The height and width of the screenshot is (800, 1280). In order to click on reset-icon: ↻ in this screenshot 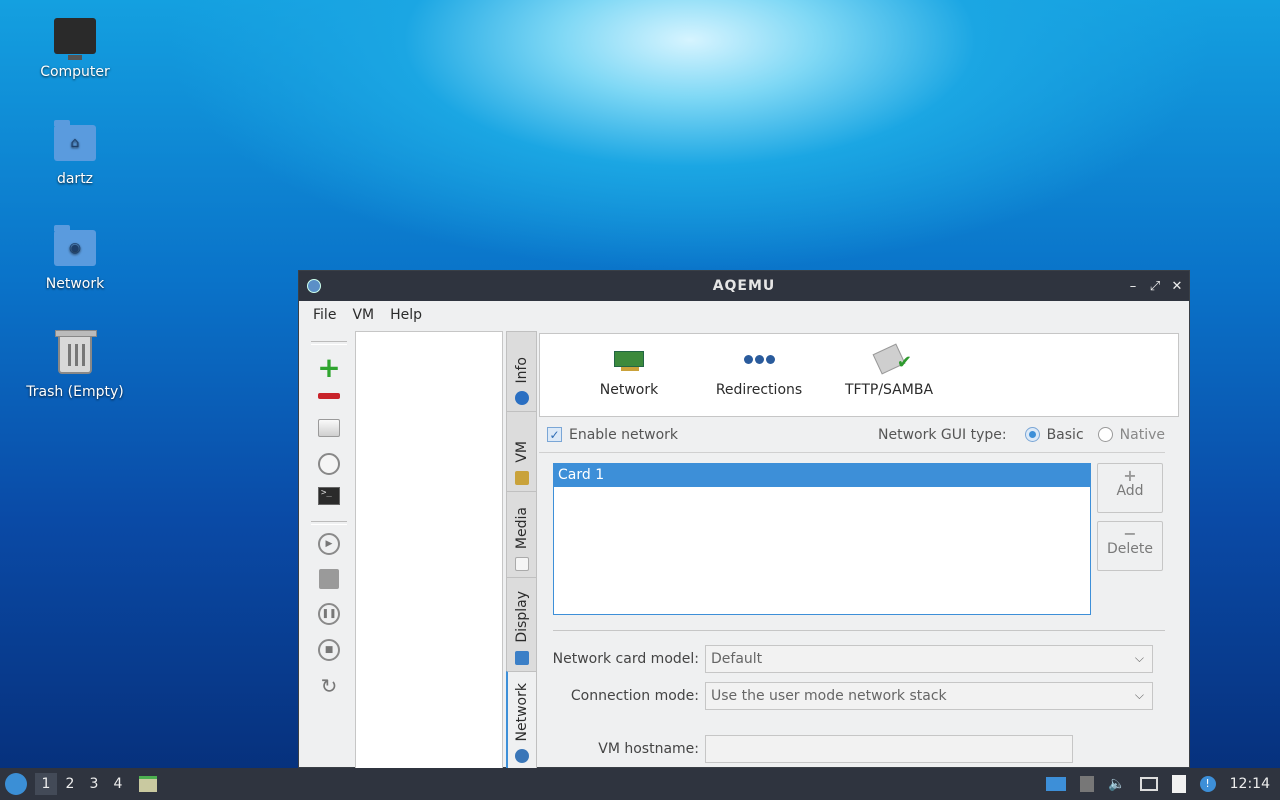, I will do `click(329, 686)`.